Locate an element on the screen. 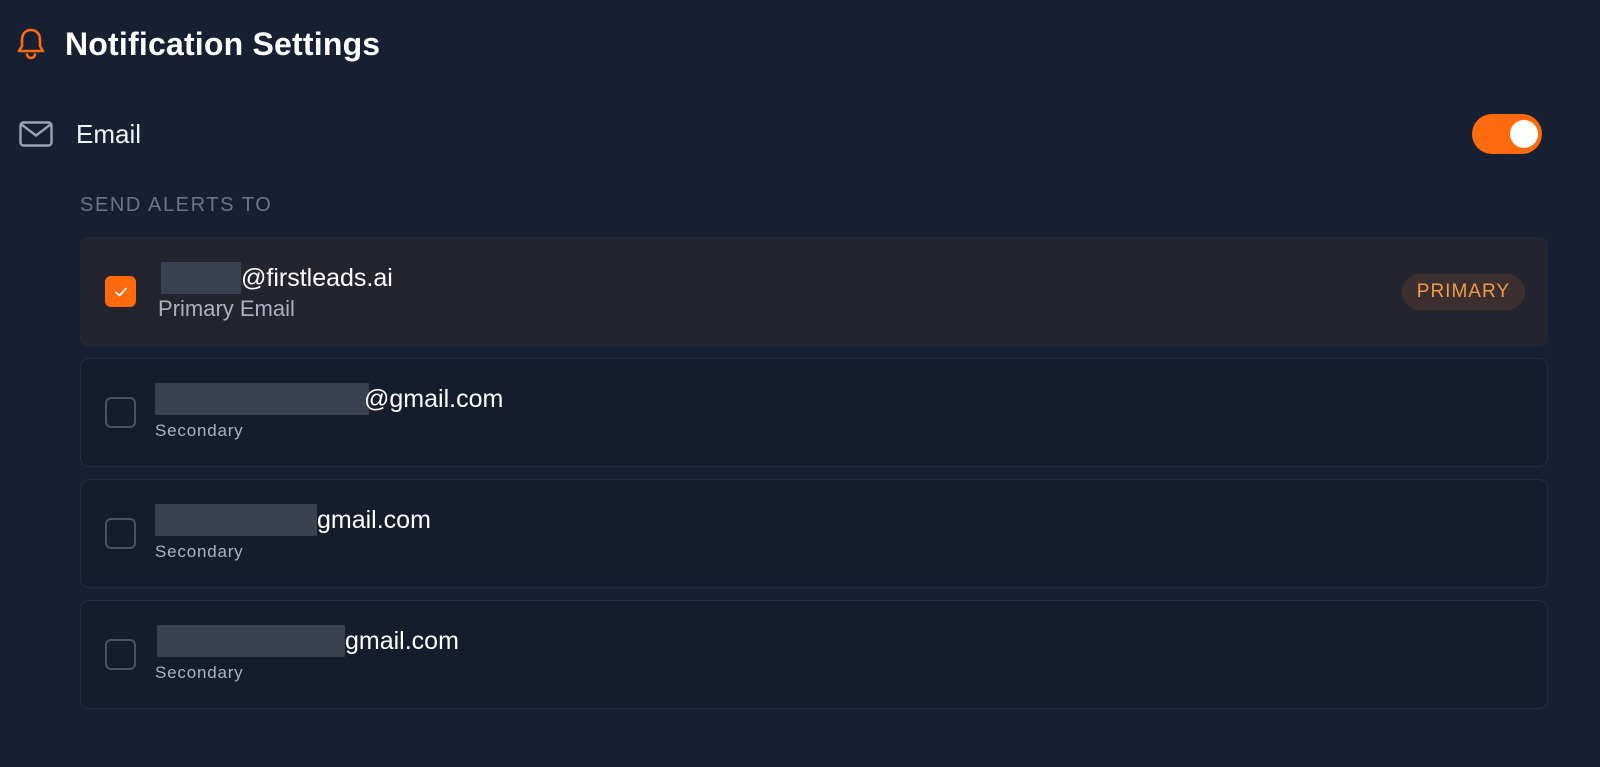  page-title: Notification Settings is located at coordinates (223, 43).